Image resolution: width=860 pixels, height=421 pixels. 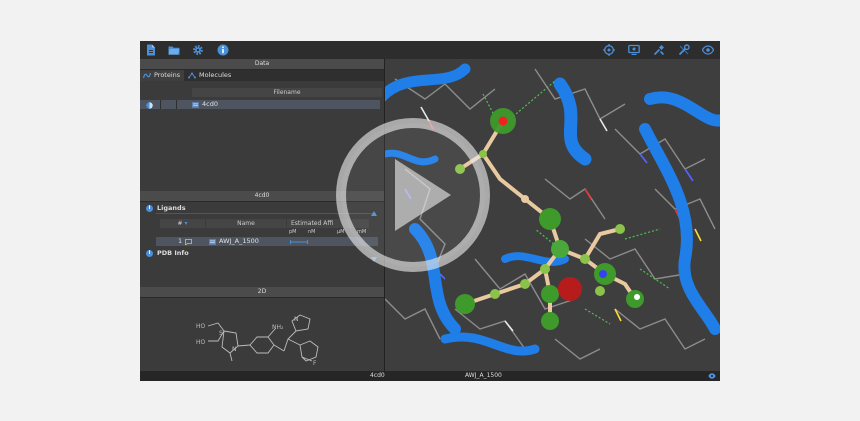 What do you see at coordinates (173, 253) in the screenshot?
I see `pdb-info-label: PDB Info` at bounding box center [173, 253].